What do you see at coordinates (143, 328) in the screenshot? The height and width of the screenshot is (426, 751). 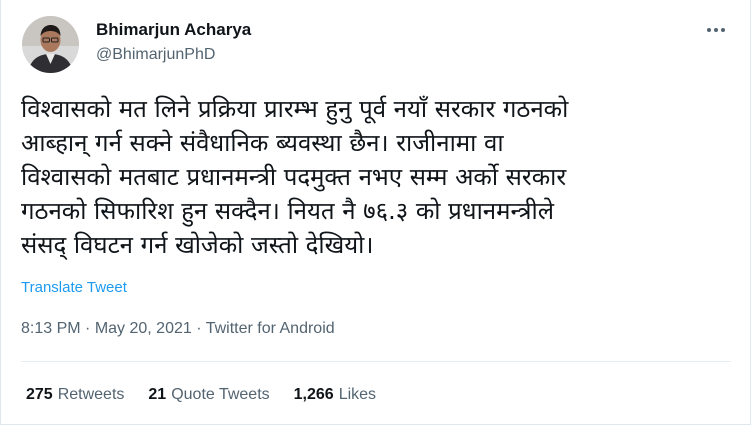 I see `tweet-date: May 20, 2021` at bounding box center [143, 328].